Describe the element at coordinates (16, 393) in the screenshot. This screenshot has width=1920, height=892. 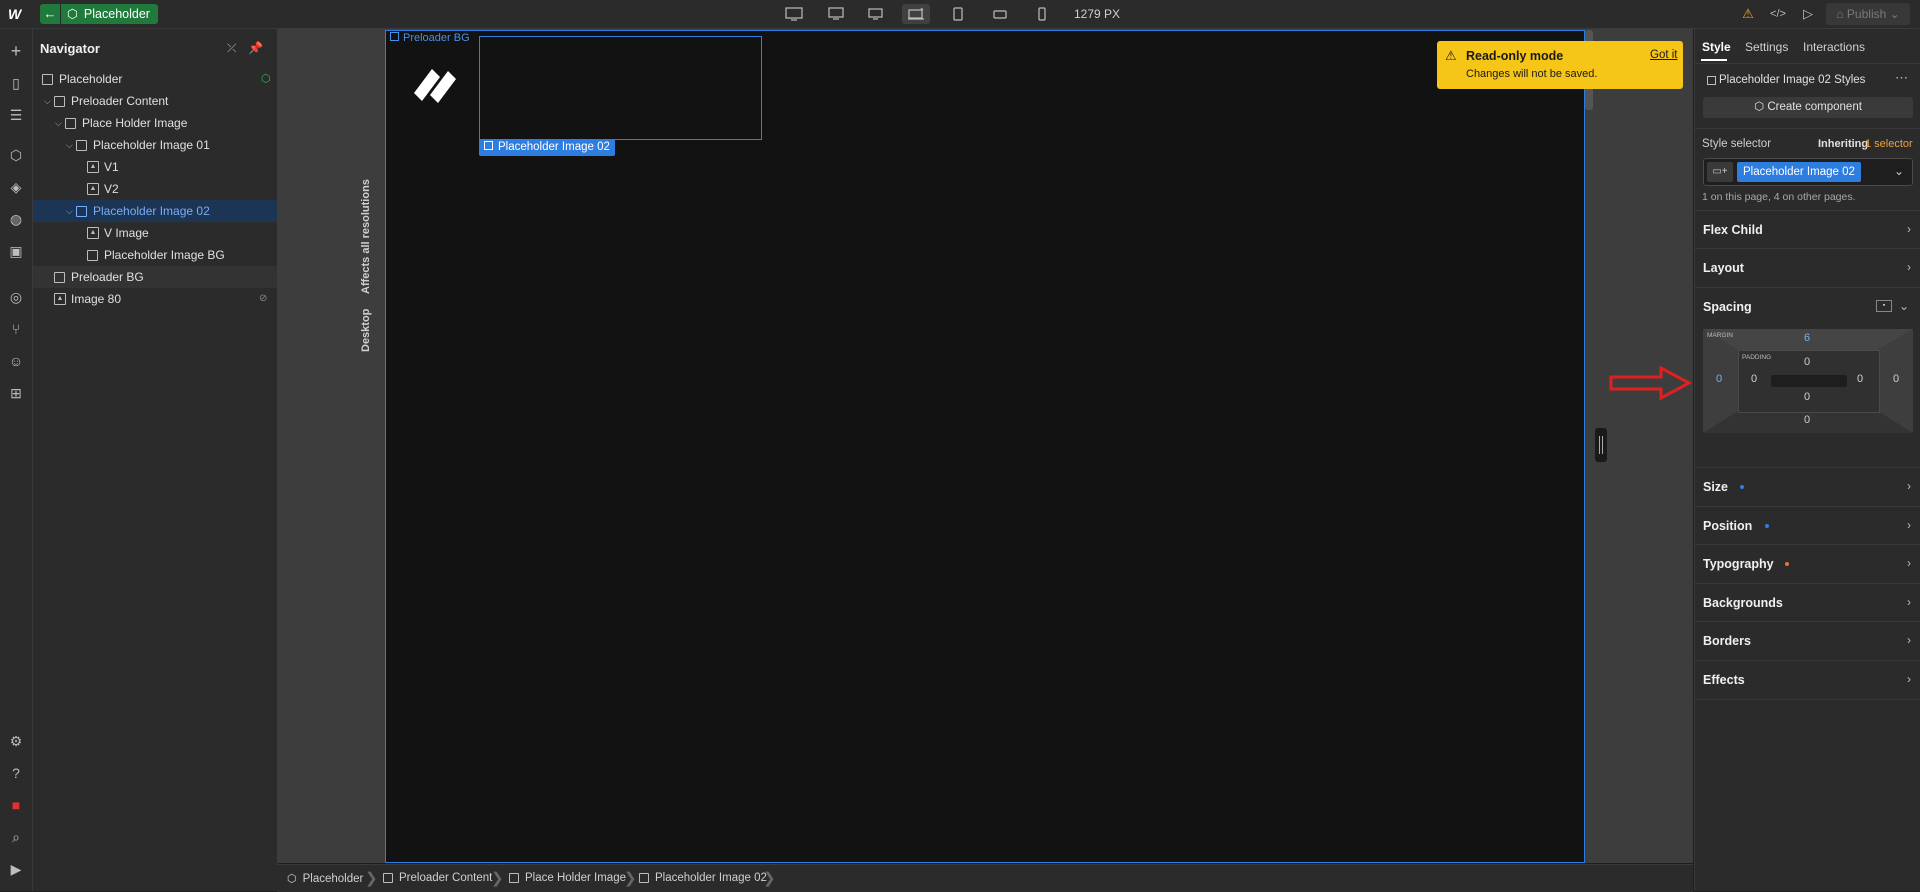
I see `apps-icon: ⊞` at that location.